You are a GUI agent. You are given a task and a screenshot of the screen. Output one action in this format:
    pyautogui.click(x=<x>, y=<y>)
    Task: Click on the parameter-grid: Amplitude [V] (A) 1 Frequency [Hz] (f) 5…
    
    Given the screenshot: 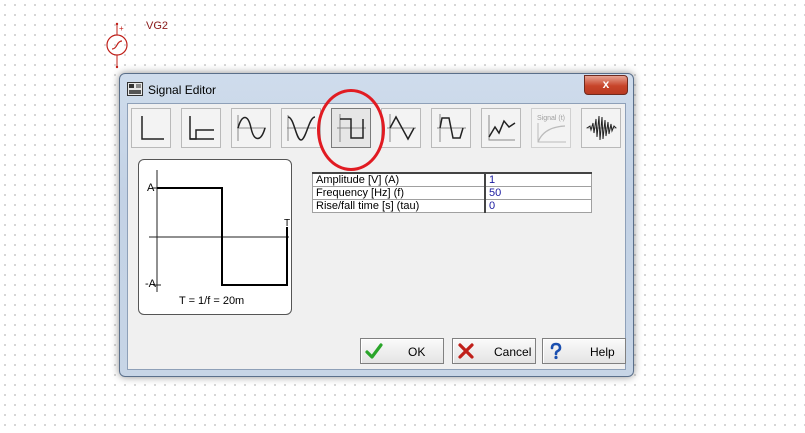 What is the action you would take?
    pyautogui.click(x=452, y=192)
    